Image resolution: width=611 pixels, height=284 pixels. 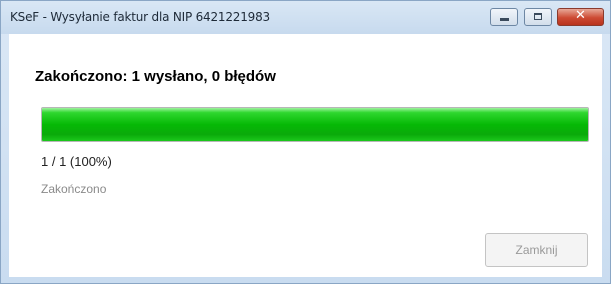 I want to click on maximize-button, so click(x=538, y=17).